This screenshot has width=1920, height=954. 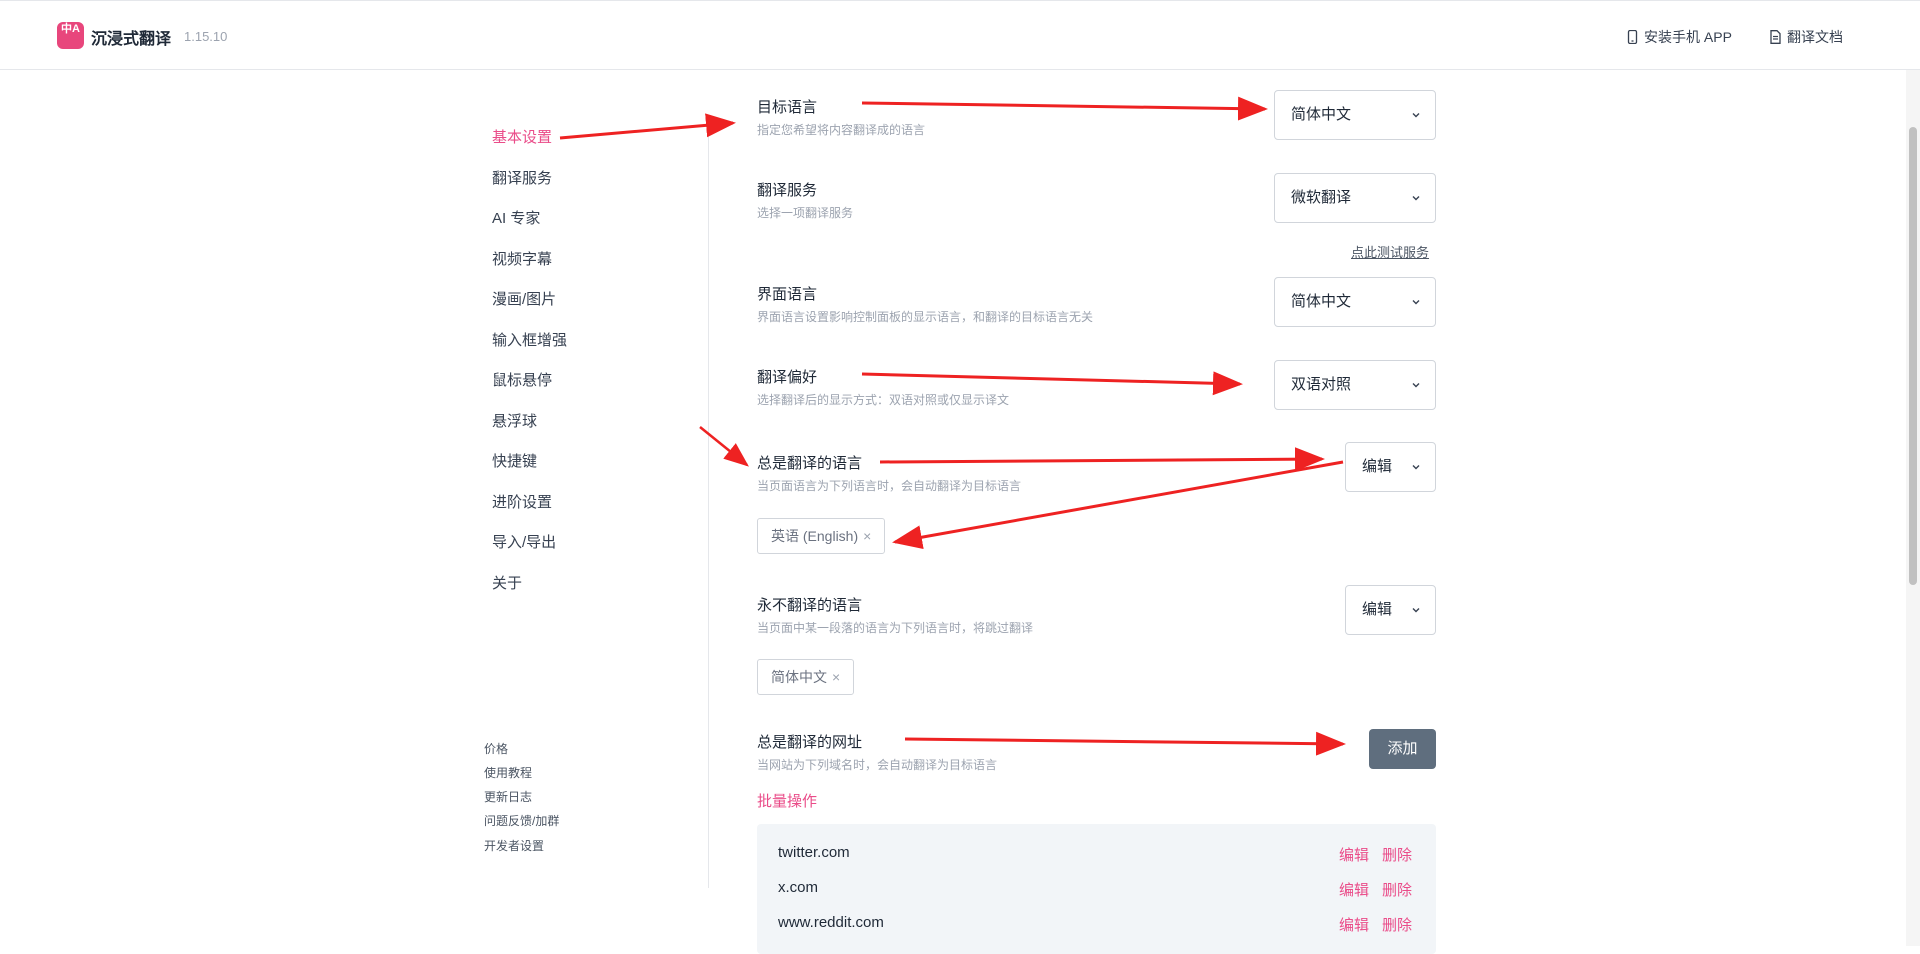 What do you see at coordinates (1355, 115) in the screenshot?
I see `target-language-select: 简体中文` at bounding box center [1355, 115].